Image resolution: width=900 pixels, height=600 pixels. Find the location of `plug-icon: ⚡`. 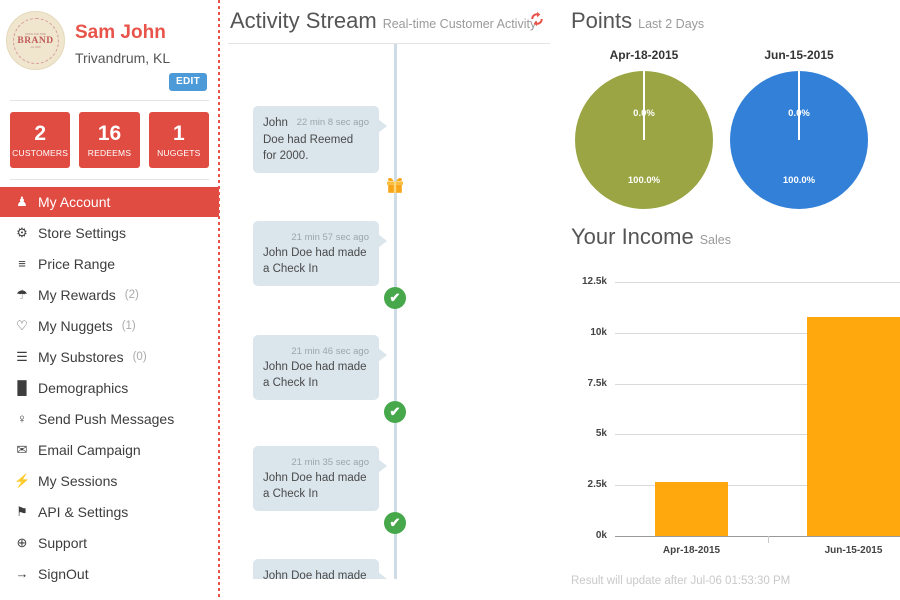

plug-icon: ⚡ is located at coordinates (22, 480).